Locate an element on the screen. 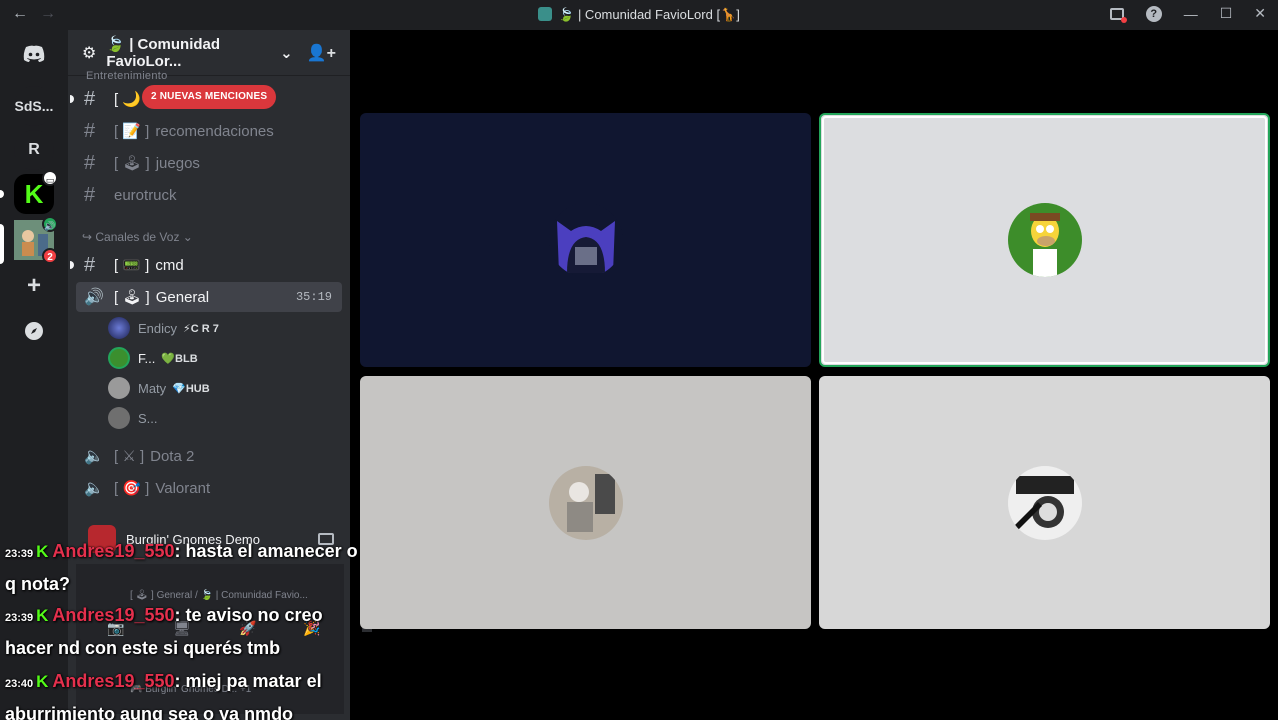 Image resolution: width=1278 pixels, height=720 pixels. homer-avatar-icon is located at coordinates (1044, 240).